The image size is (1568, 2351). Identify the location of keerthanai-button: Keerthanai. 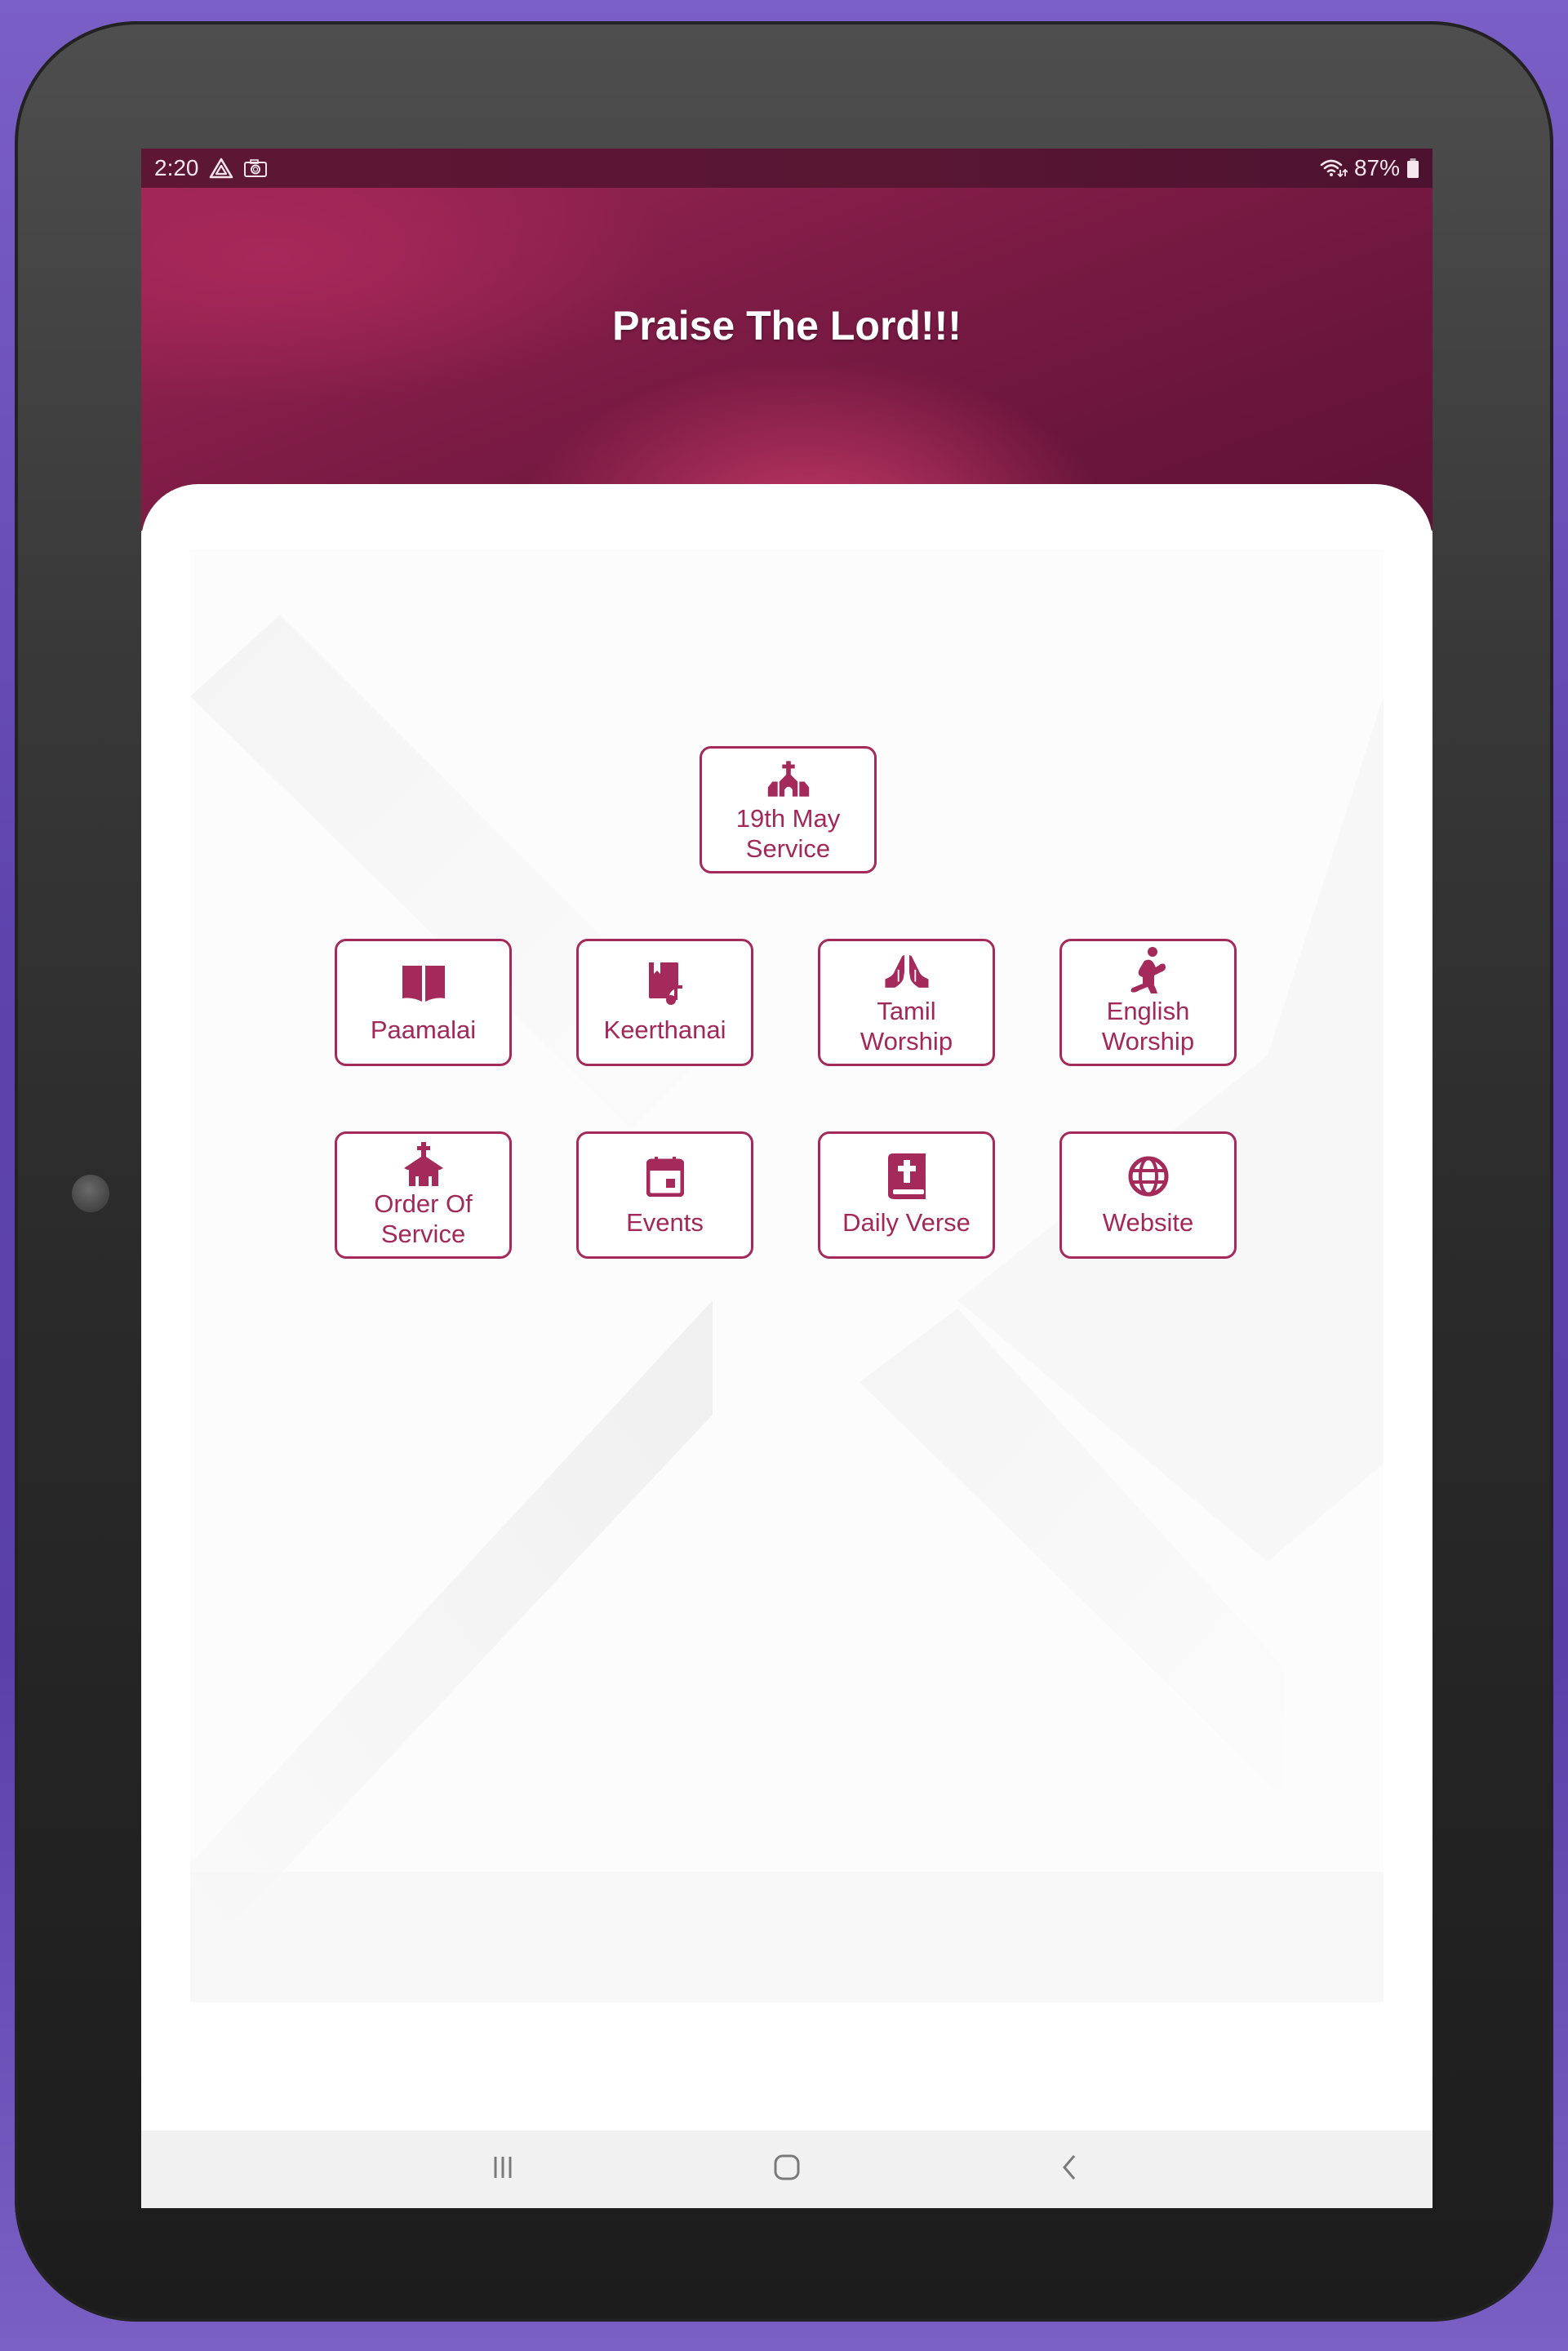
(665, 1002).